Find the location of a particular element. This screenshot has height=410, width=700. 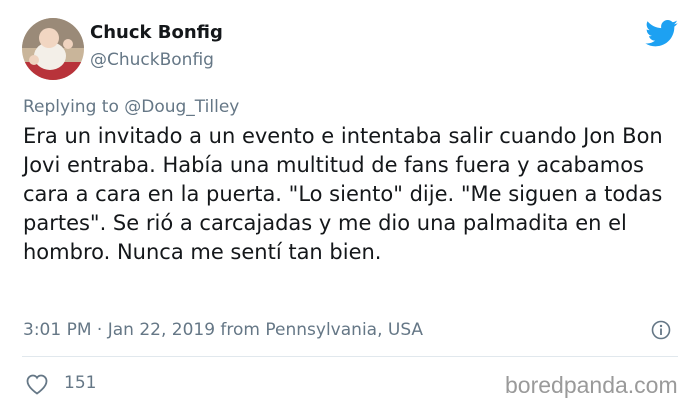

heart-icon is located at coordinates (37, 384).